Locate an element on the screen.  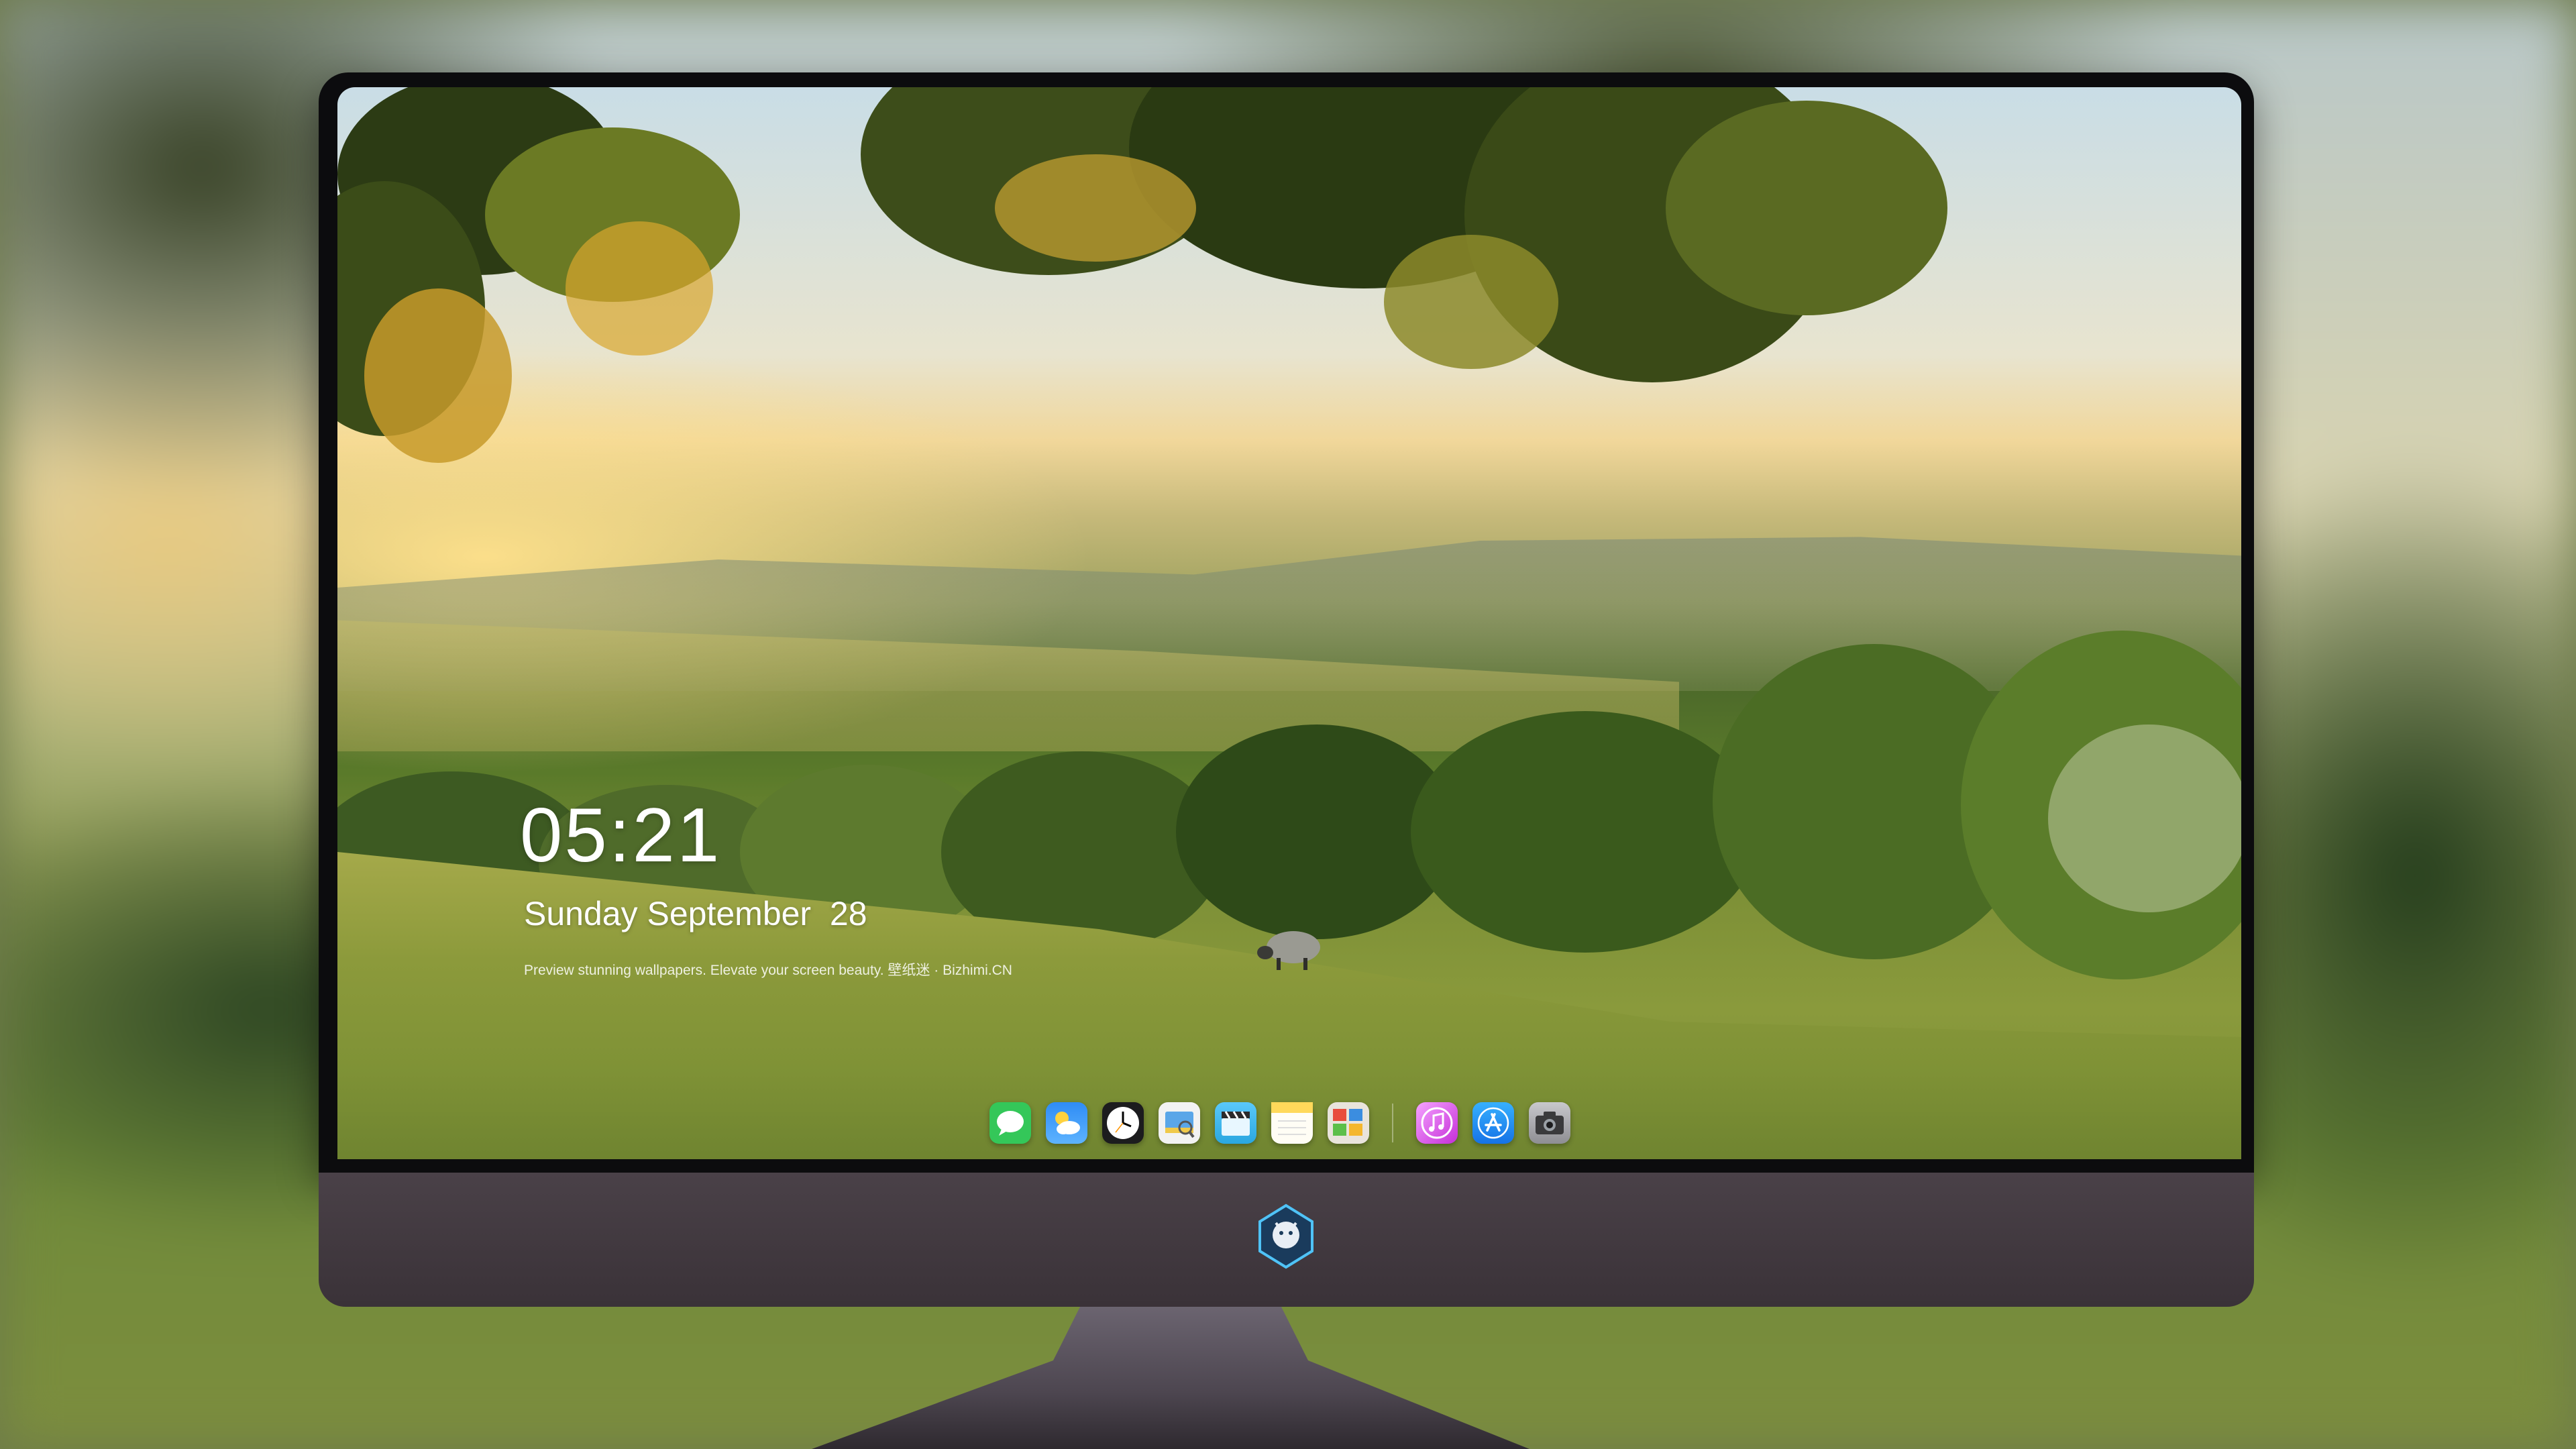
lock-date-weekday: Sunday is located at coordinates (581, 913).